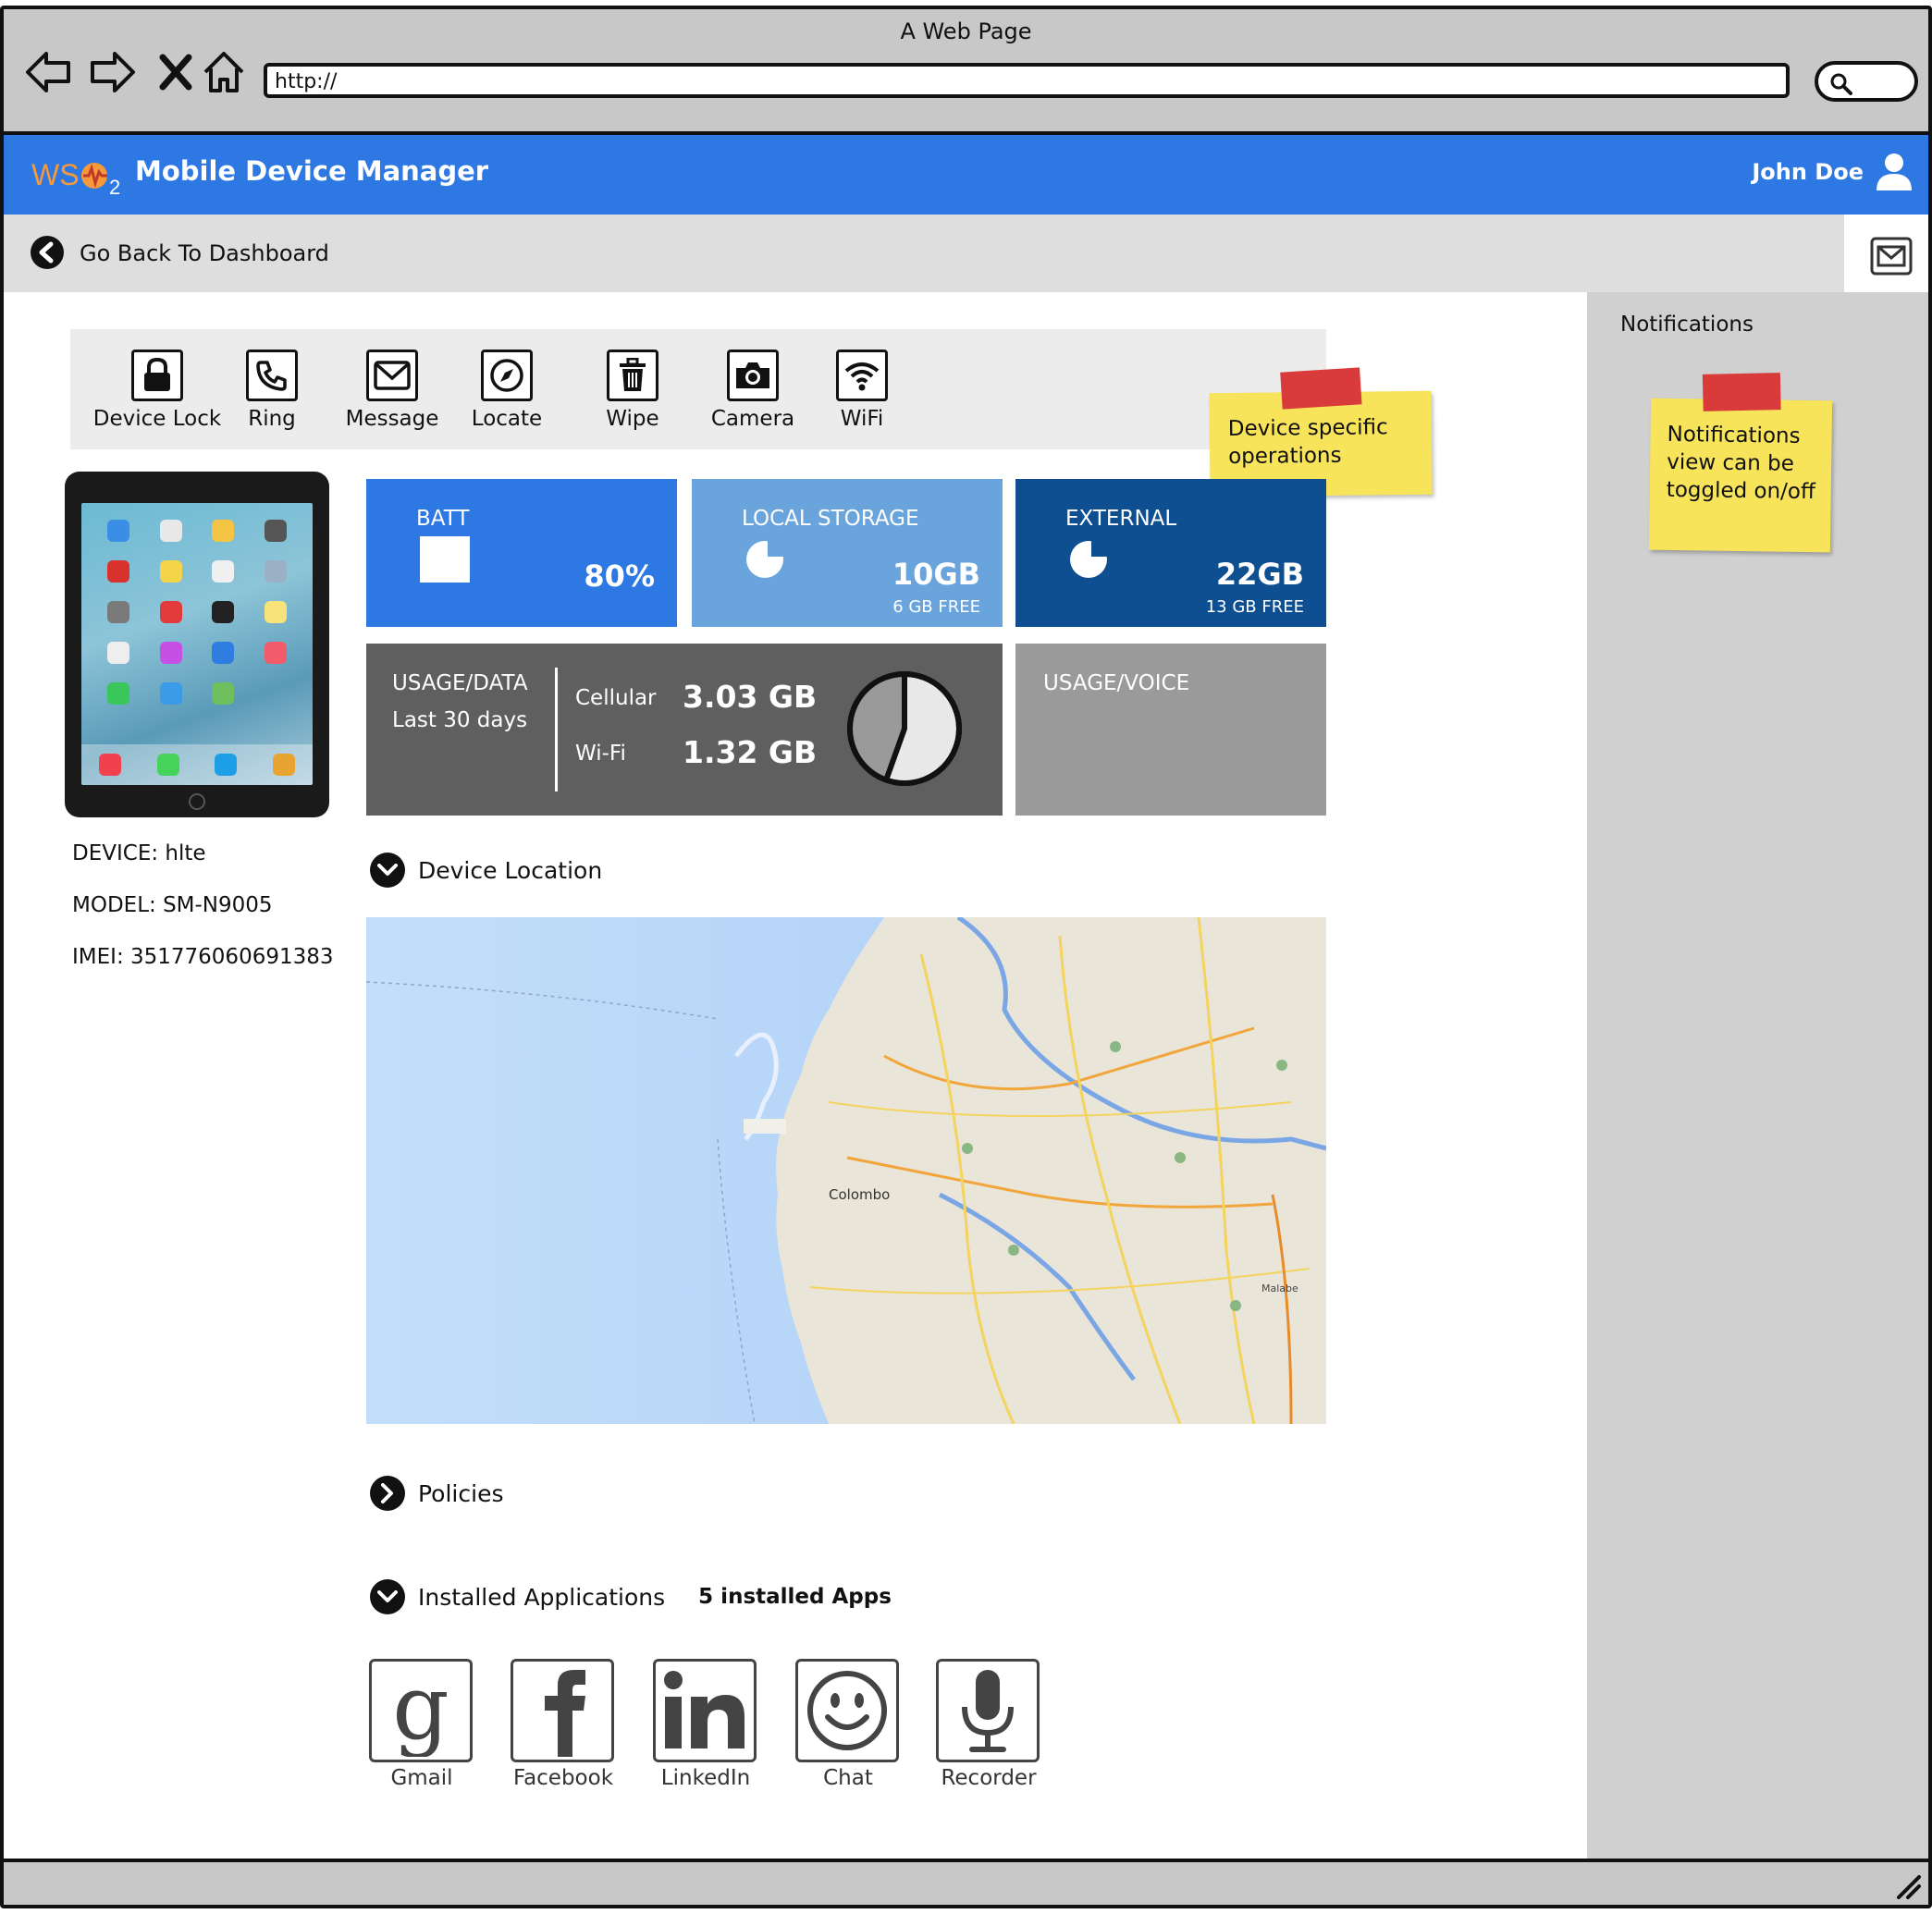 This screenshot has height=1914, width=1932. I want to click on battery-icon, so click(445, 559).